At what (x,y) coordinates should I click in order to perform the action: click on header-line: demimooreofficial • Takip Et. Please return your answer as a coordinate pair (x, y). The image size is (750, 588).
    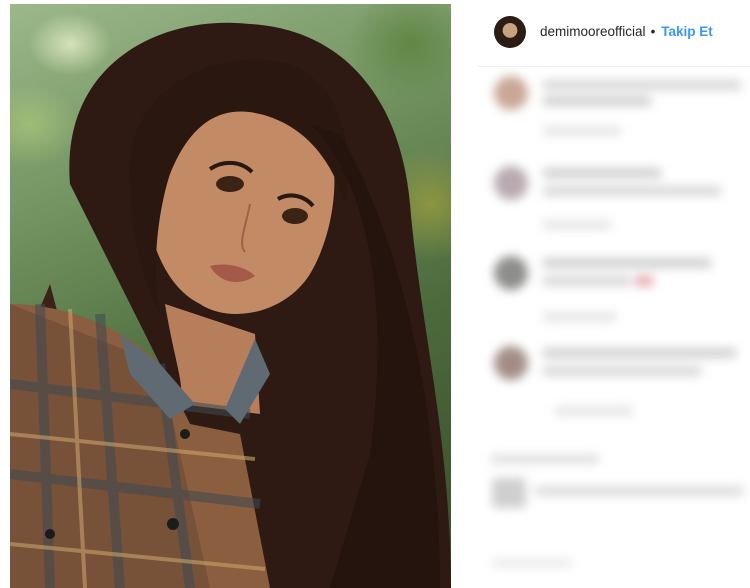
    Looking at the image, I should click on (626, 31).